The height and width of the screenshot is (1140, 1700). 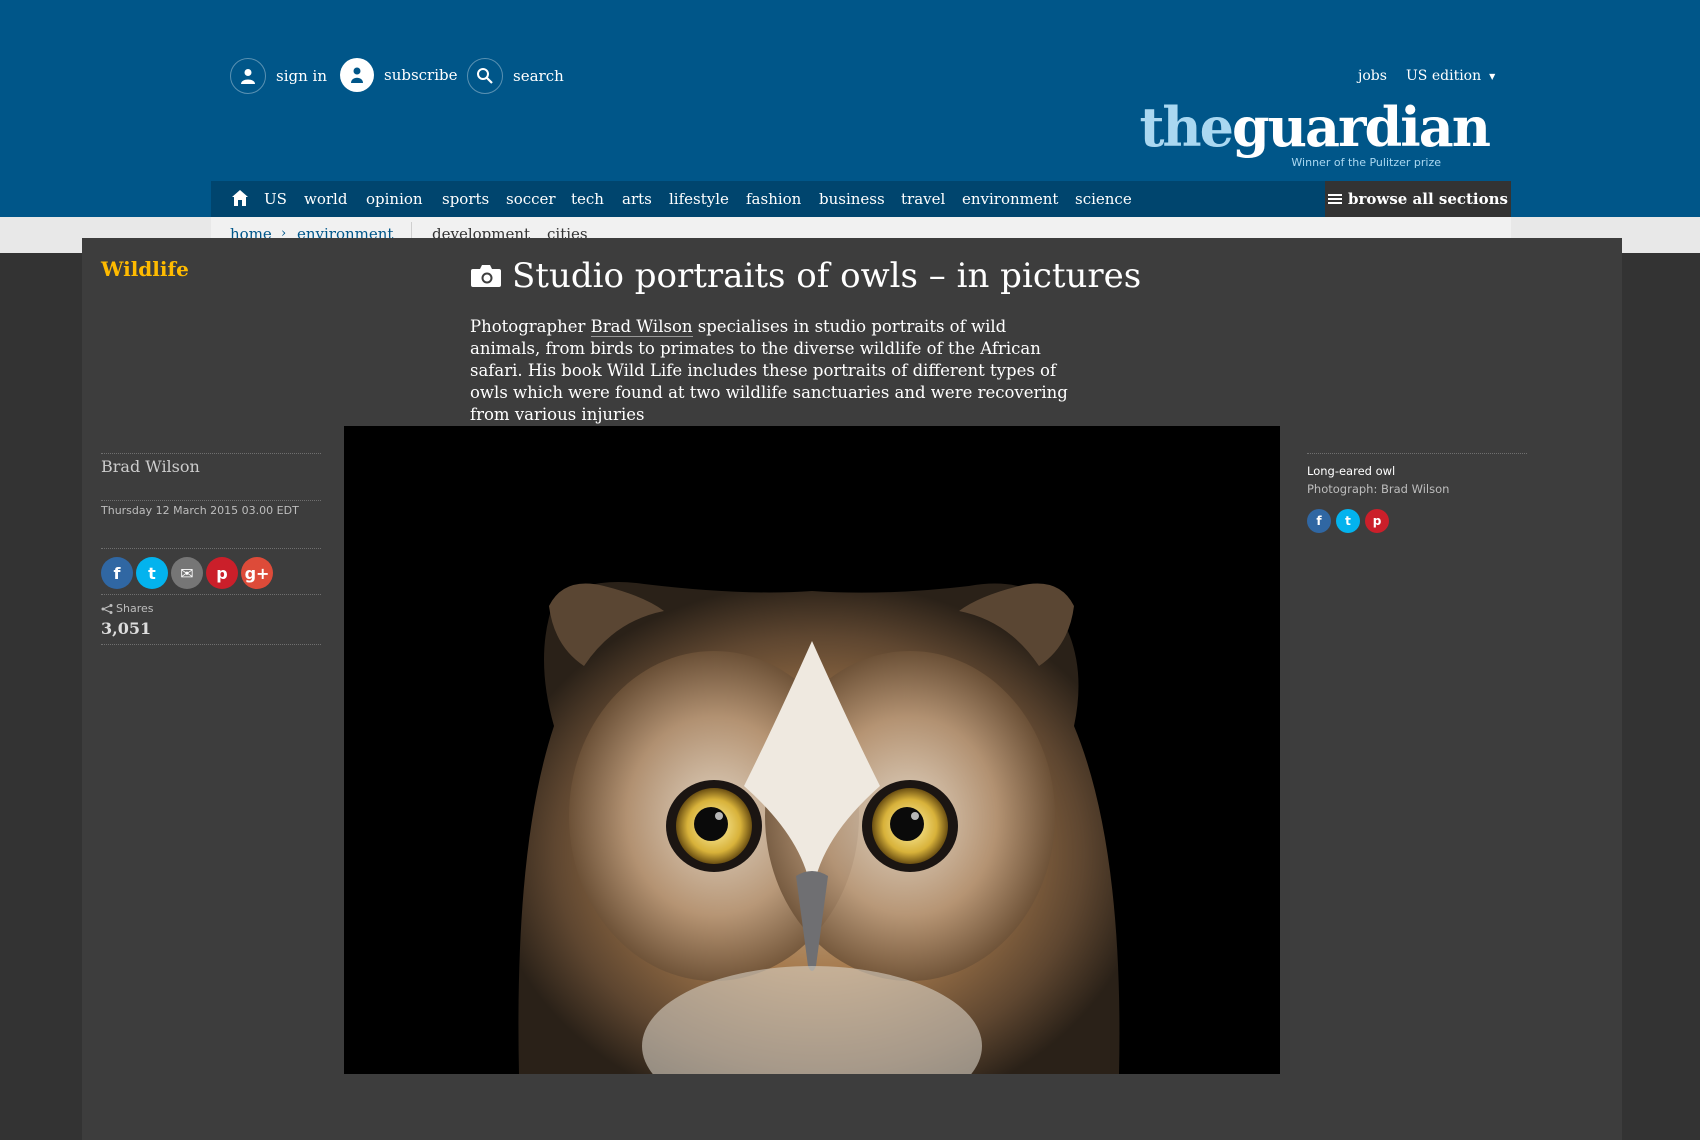 What do you see at coordinates (641, 327) in the screenshot?
I see `photographer-link: Brad Wilson` at bounding box center [641, 327].